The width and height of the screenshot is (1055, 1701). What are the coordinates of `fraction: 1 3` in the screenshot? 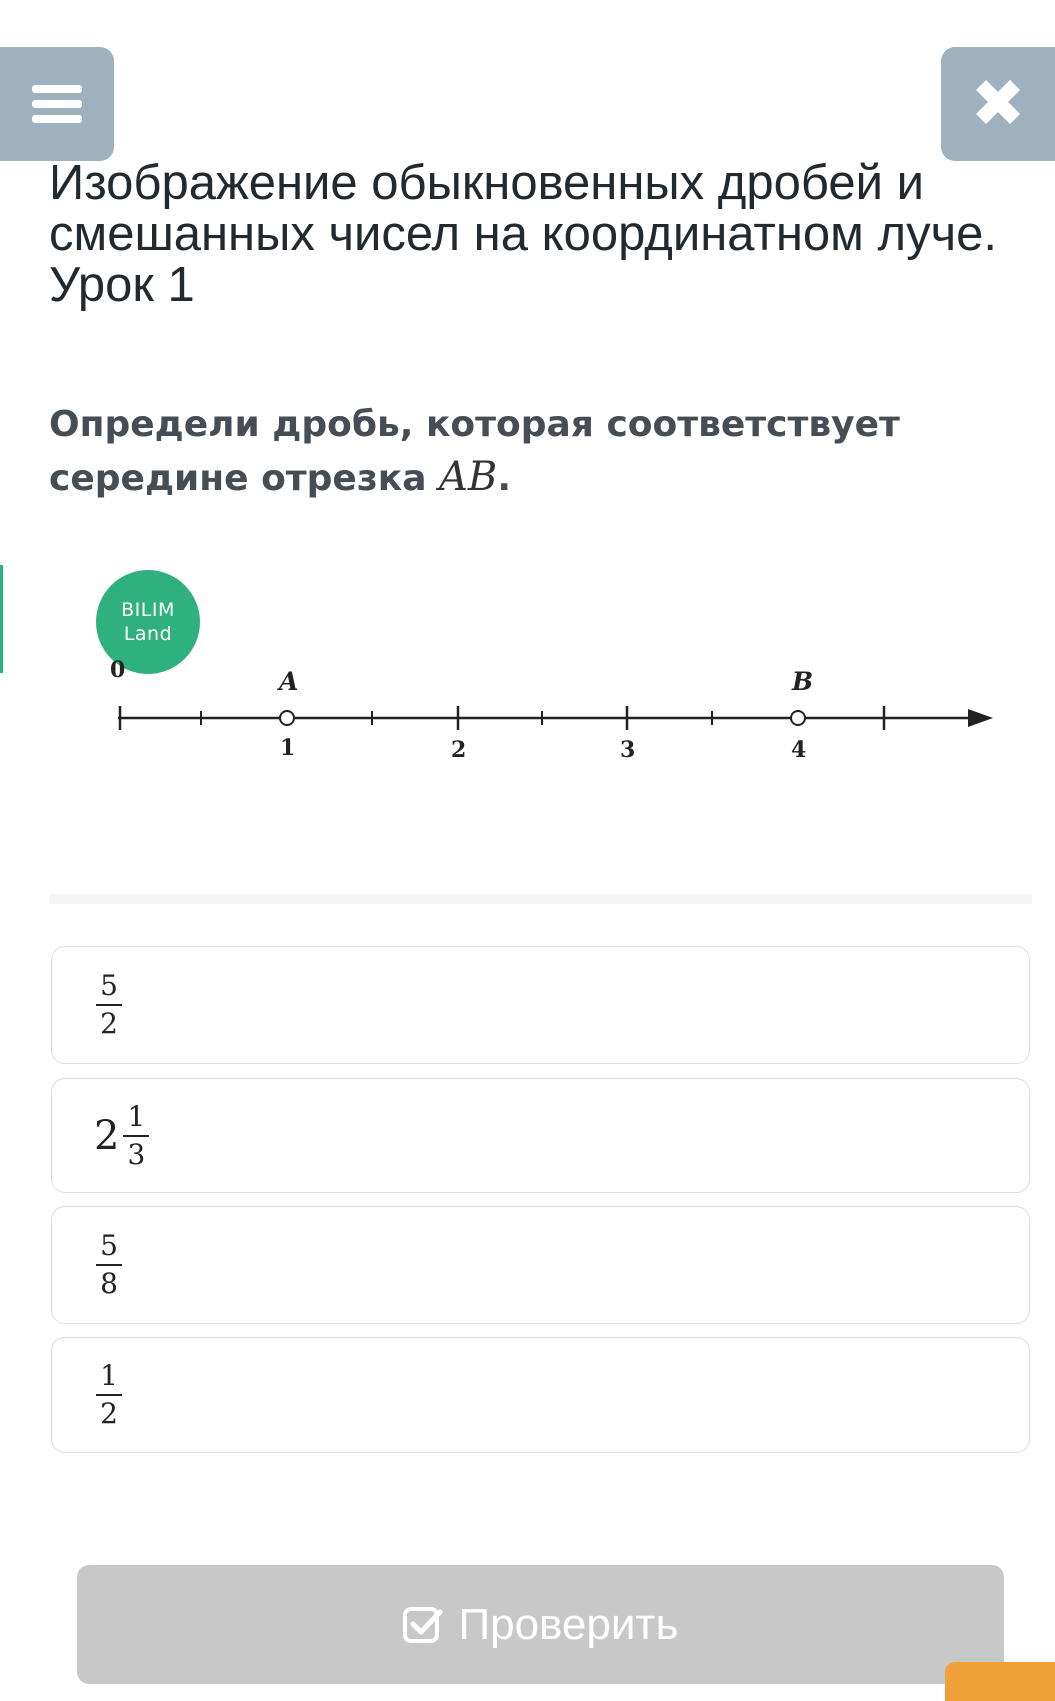 It's located at (136, 1135).